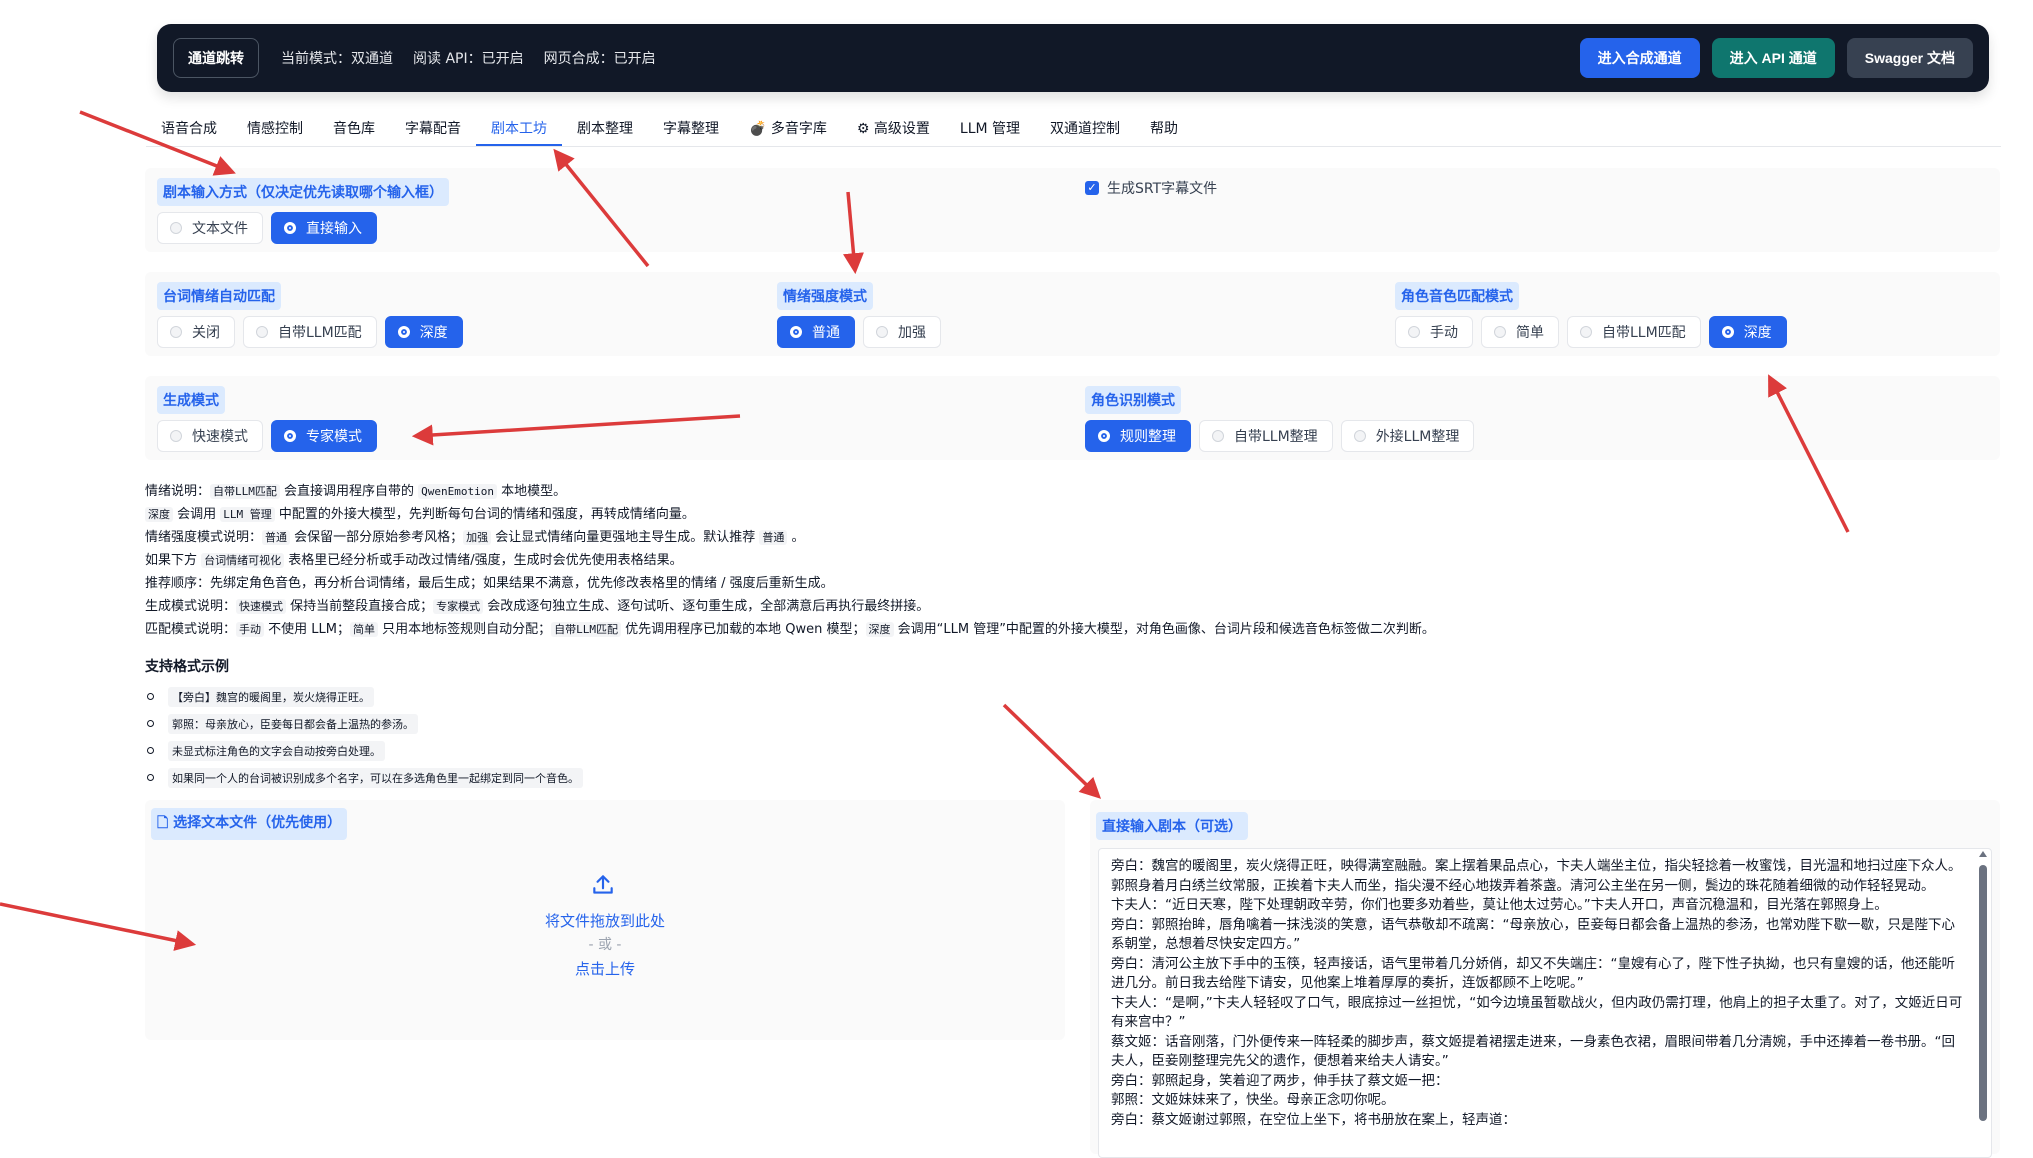 The image size is (2033, 1158). Describe the element at coordinates (1172, 826) in the screenshot. I see `script-title: 直接输入剧本（可选）` at that location.